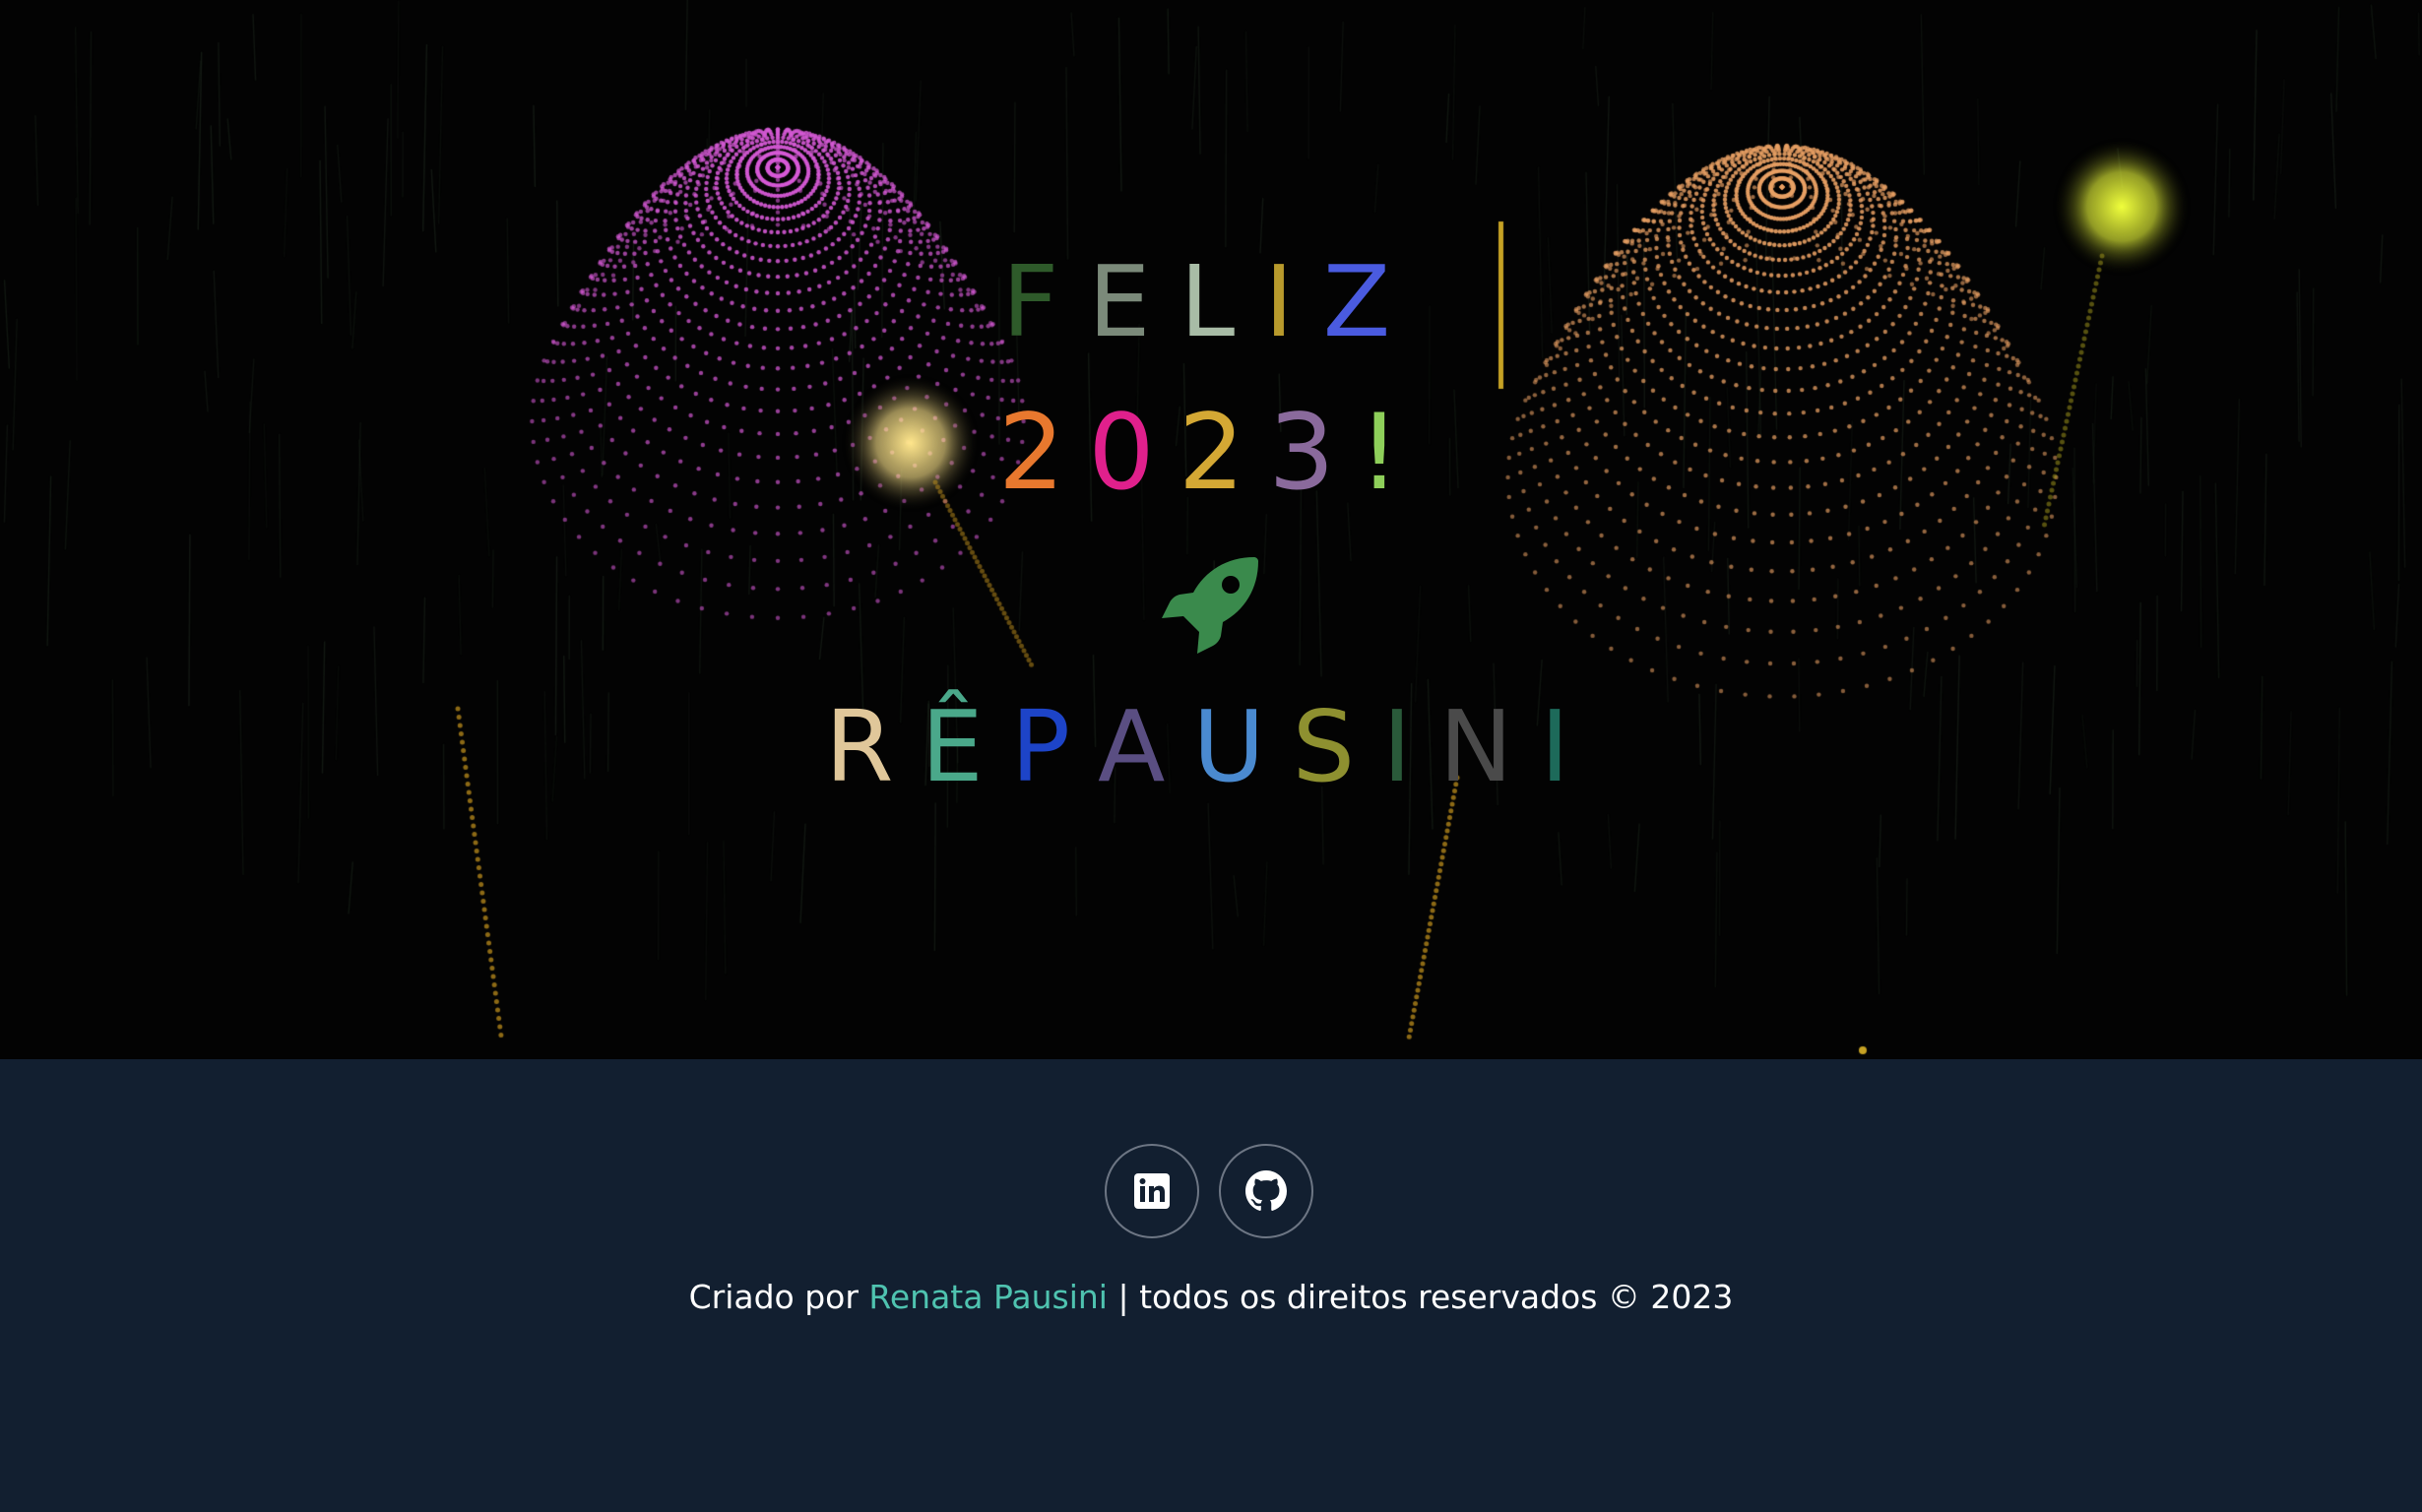 The width and height of the screenshot is (2422, 1512). What do you see at coordinates (1391, 452) in the screenshot?
I see `letter: !` at bounding box center [1391, 452].